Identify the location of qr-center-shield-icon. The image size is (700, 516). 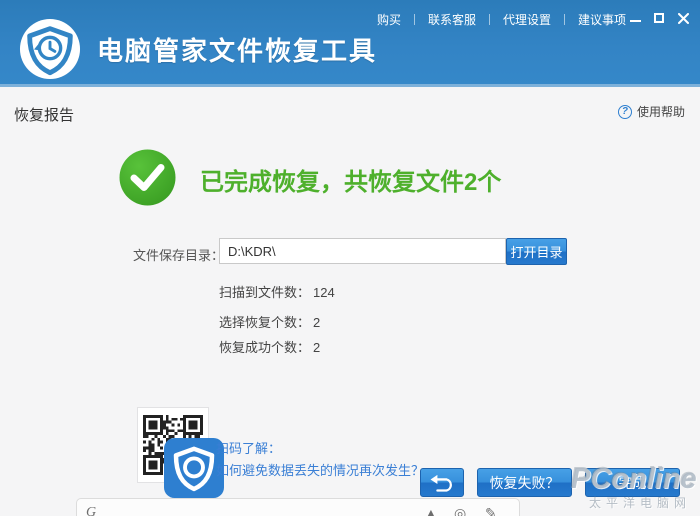
(194, 468).